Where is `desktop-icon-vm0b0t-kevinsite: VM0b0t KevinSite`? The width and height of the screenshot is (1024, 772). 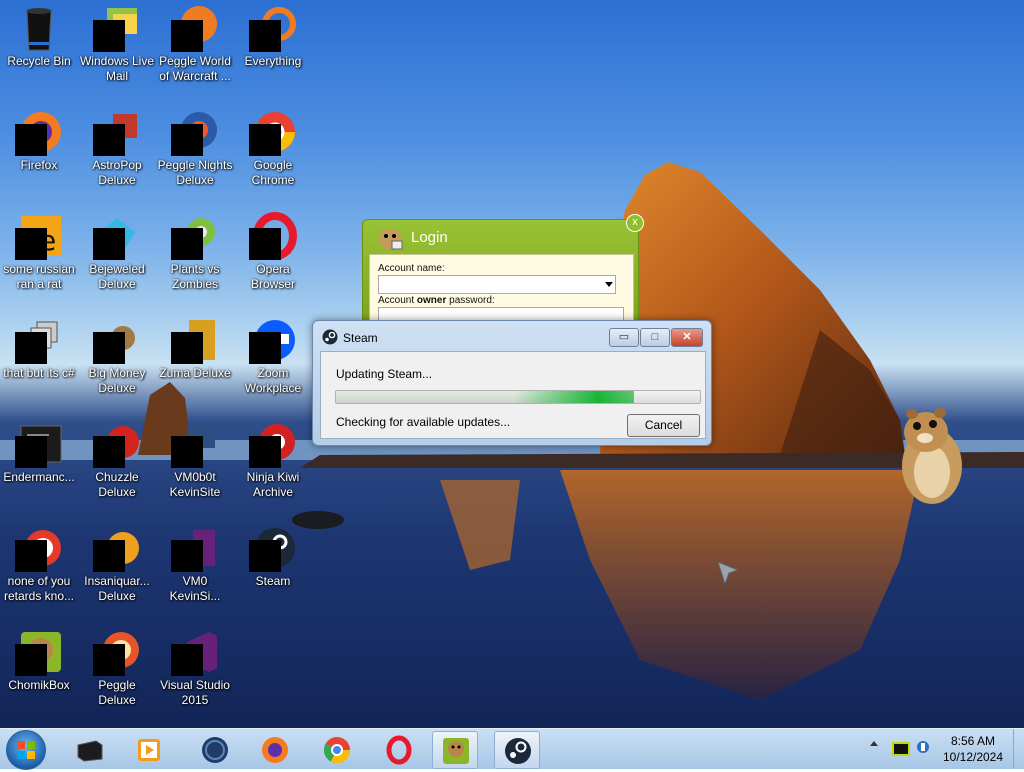 desktop-icon-vm0b0t-kevinsite: VM0b0t KevinSite is located at coordinates (195, 460).